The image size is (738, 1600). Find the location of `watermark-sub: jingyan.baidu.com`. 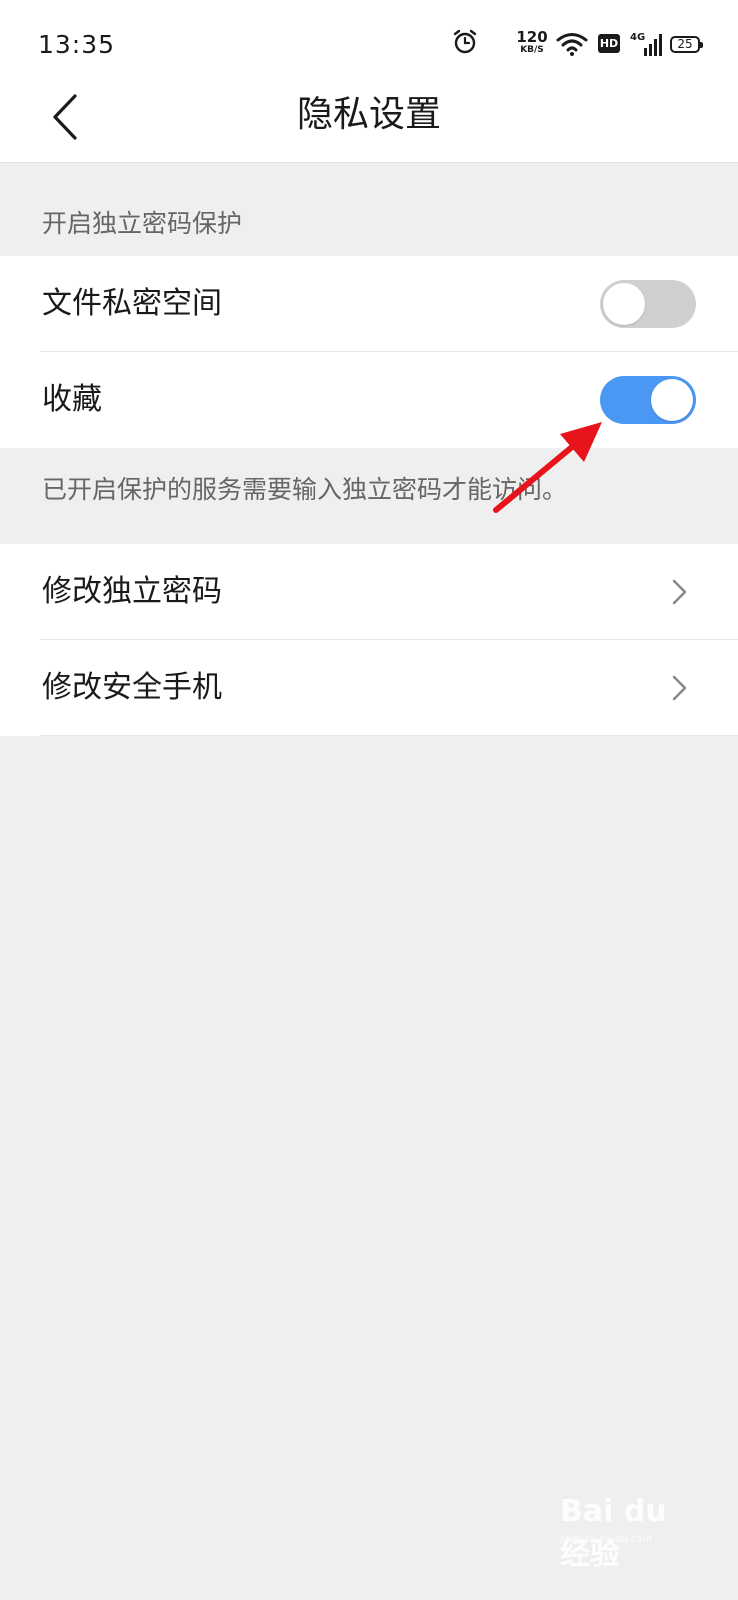

watermark-sub: jingyan.baidu.com is located at coordinates (606, 1539).